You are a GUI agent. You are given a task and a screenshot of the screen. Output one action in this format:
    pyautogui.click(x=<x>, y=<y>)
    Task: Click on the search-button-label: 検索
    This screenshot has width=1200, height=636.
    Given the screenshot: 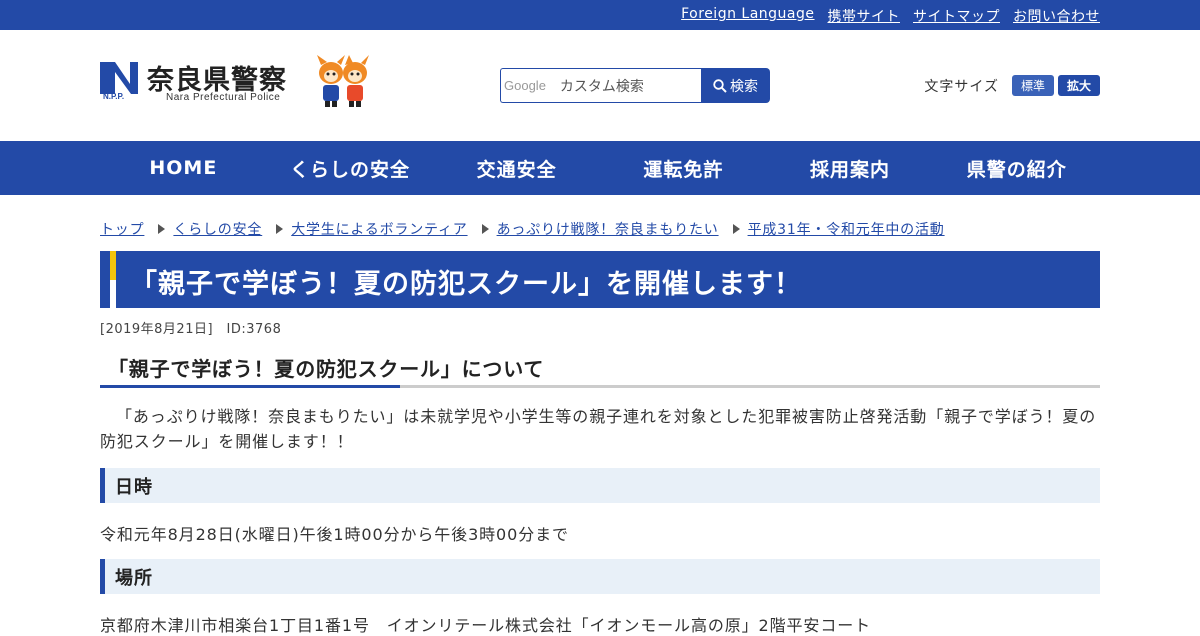 What is the action you would take?
    pyautogui.click(x=744, y=86)
    